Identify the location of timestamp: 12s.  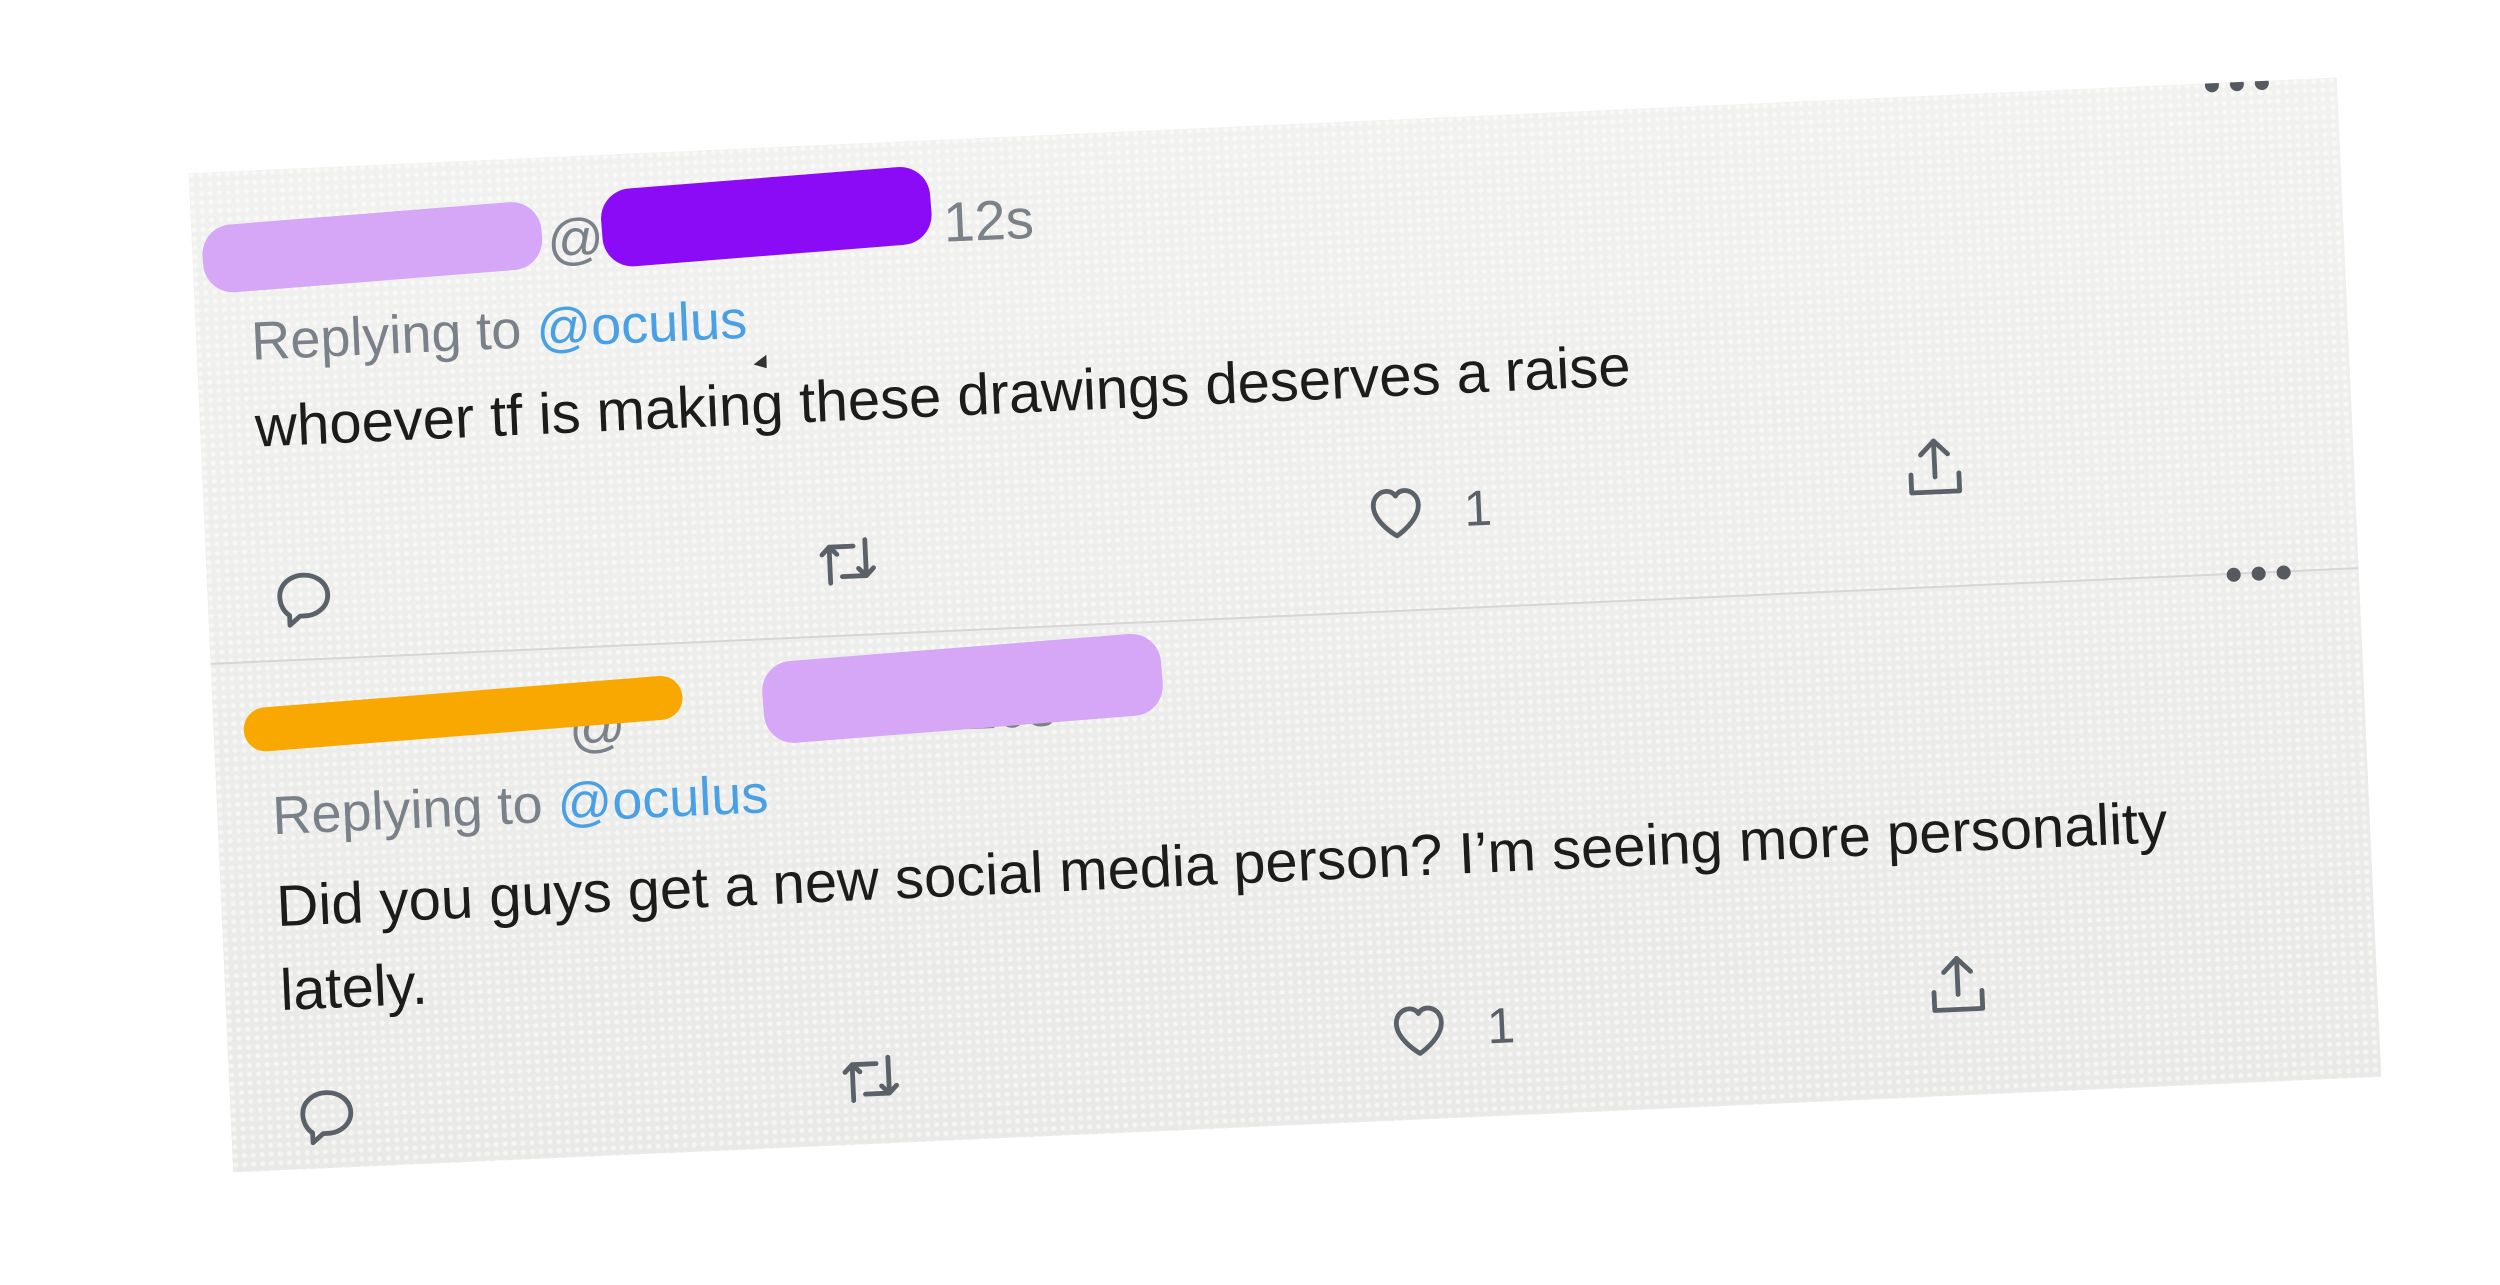
(988, 220).